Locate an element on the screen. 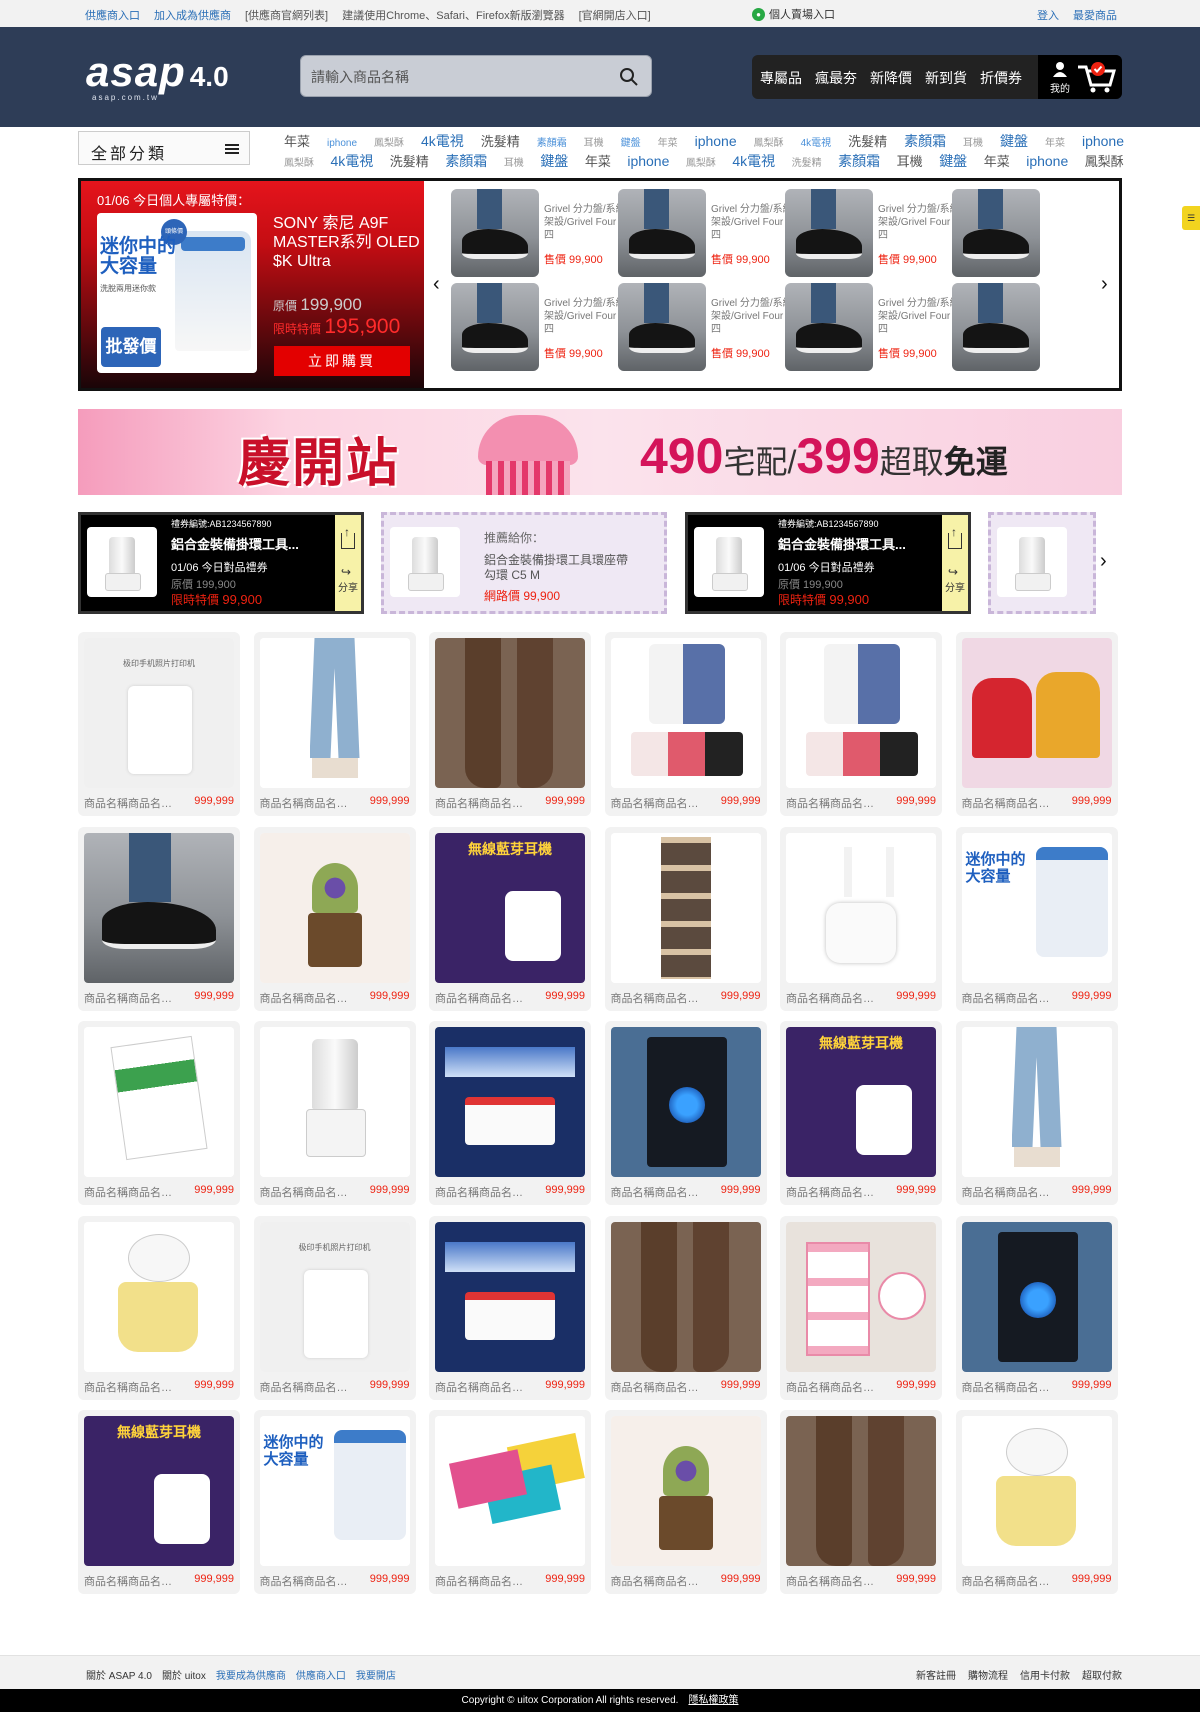  footer-link: 新客註冊 is located at coordinates (936, 1674).